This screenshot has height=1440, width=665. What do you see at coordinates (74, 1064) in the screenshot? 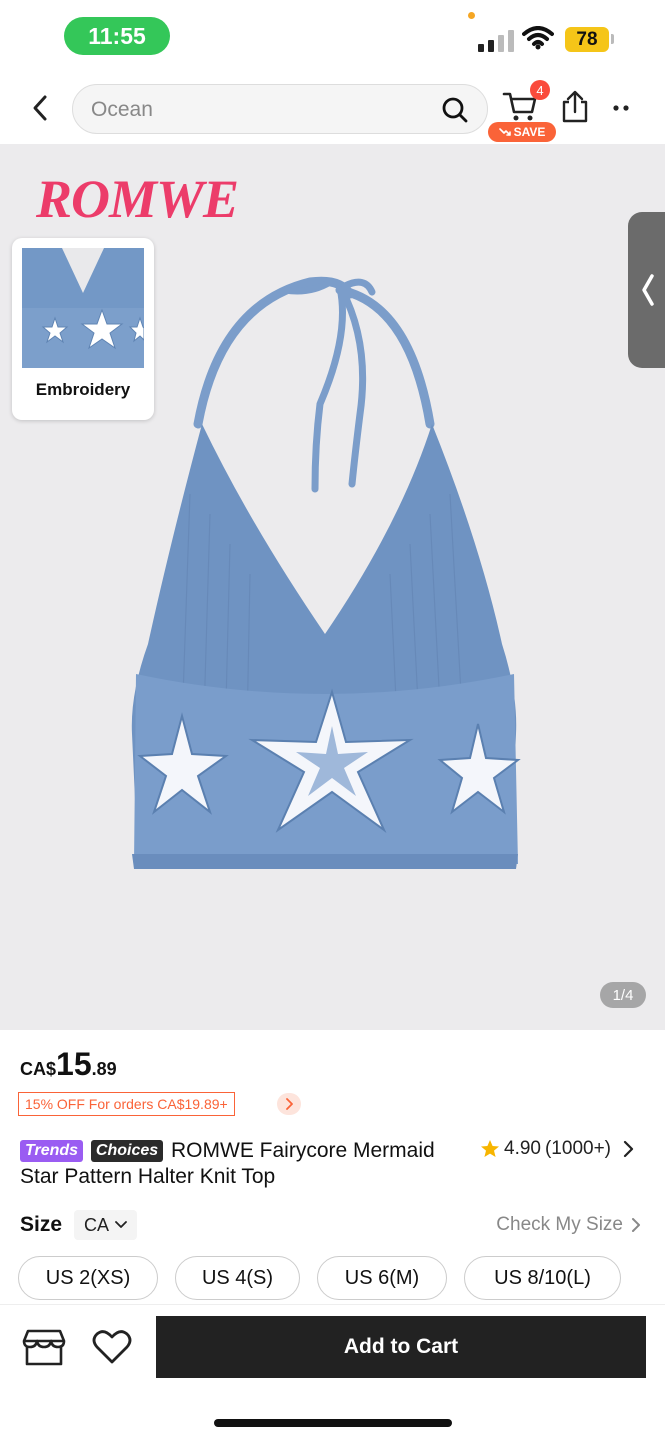
I see `price-integer: 15` at bounding box center [74, 1064].